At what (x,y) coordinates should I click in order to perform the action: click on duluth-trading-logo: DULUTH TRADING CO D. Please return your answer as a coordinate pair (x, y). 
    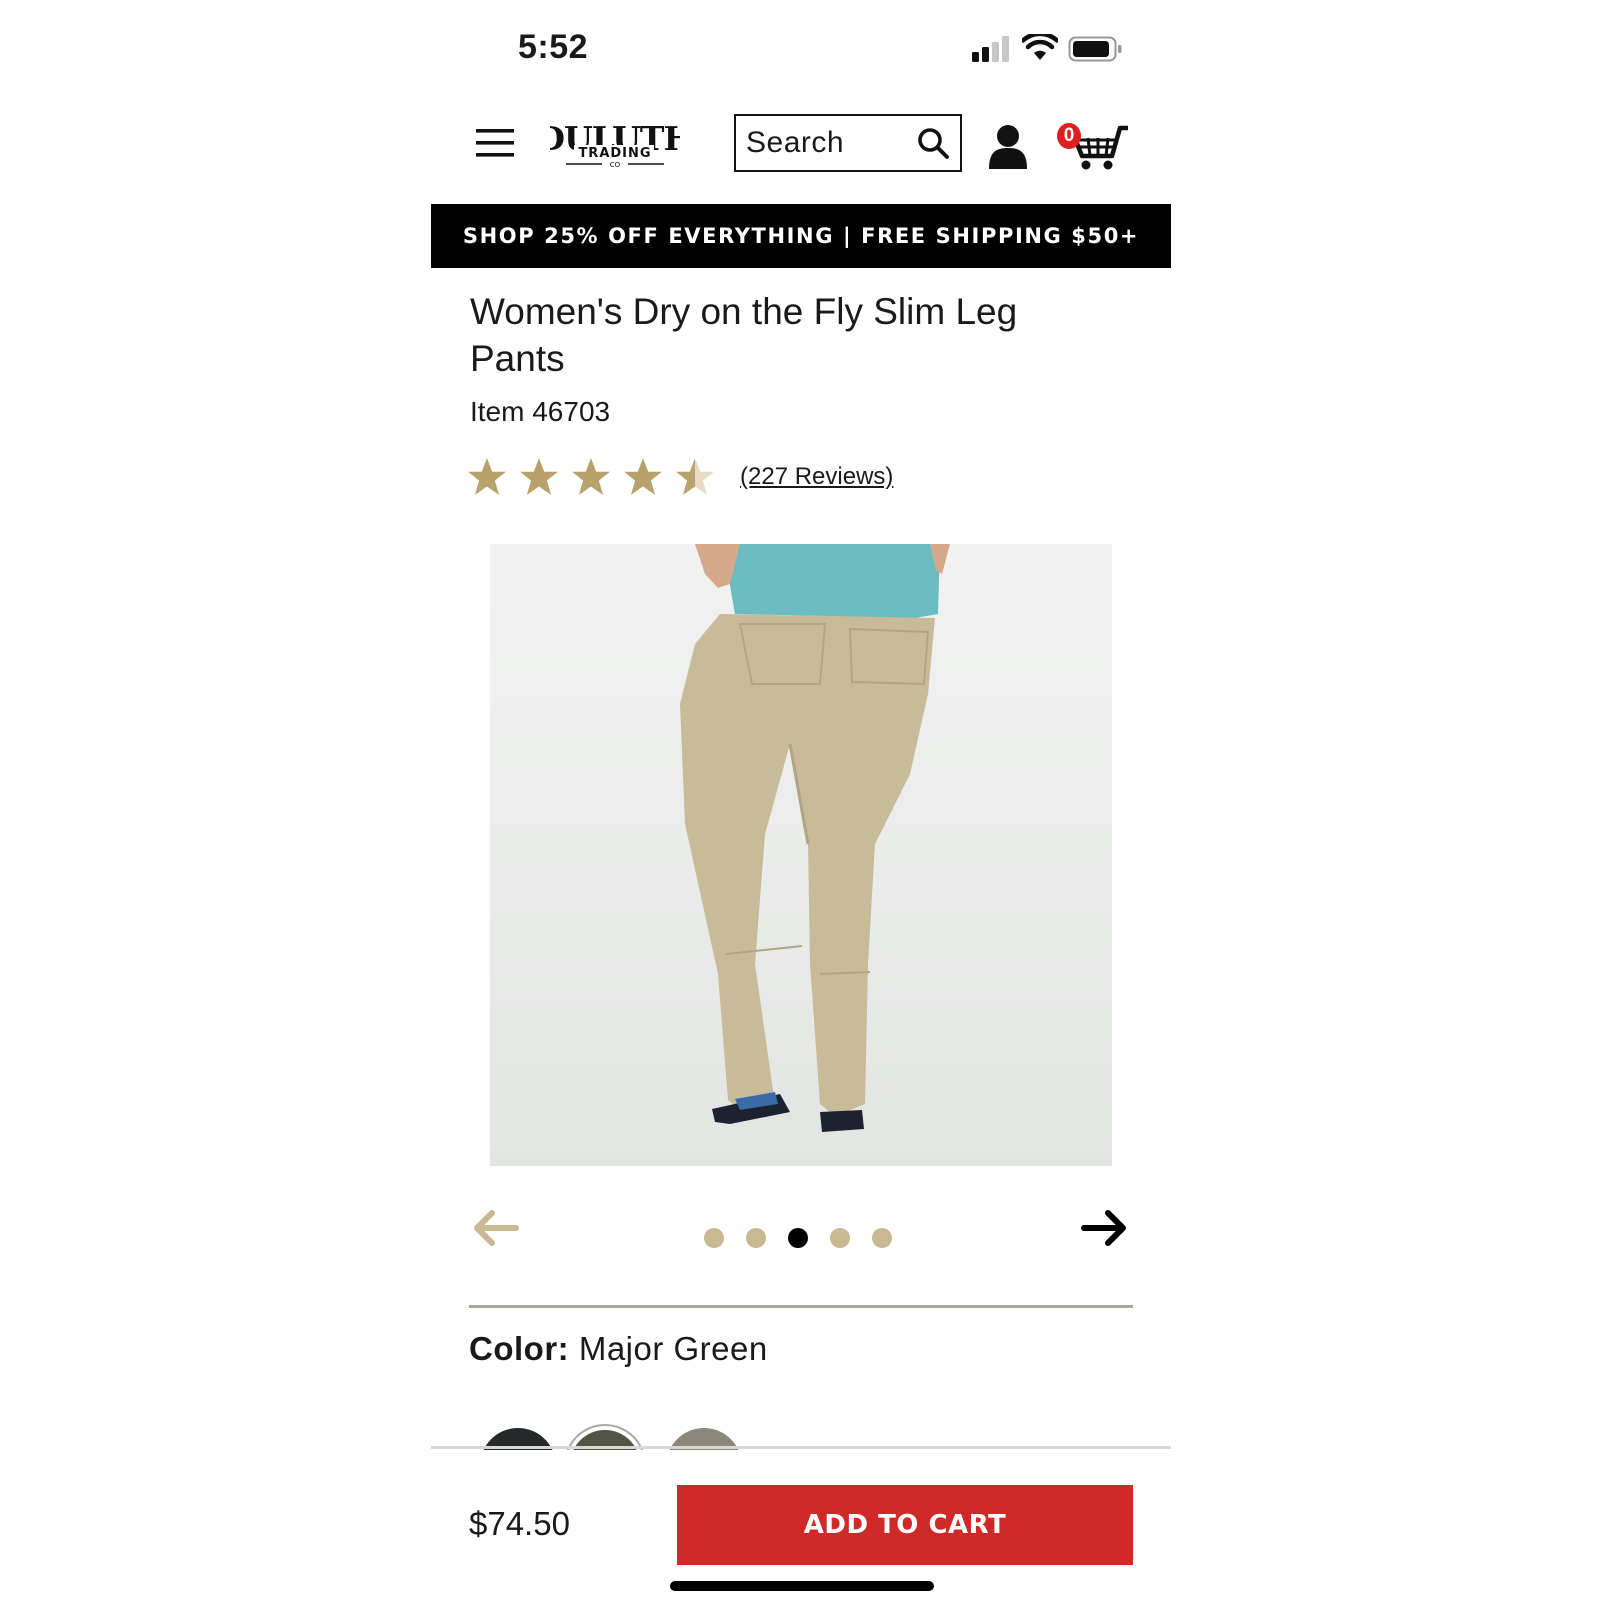
    Looking at the image, I should click on (615, 146).